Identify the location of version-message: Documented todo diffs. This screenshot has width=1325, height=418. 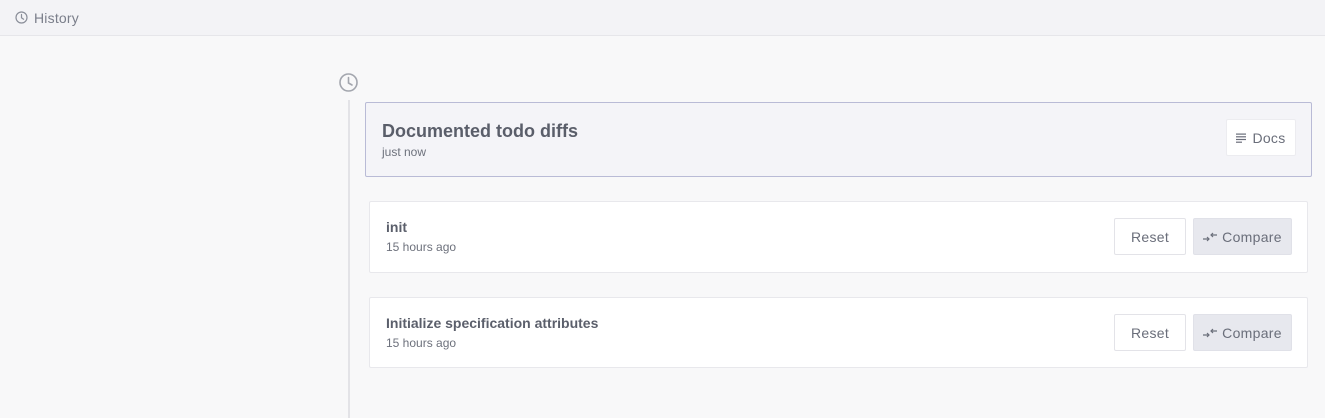
(480, 131).